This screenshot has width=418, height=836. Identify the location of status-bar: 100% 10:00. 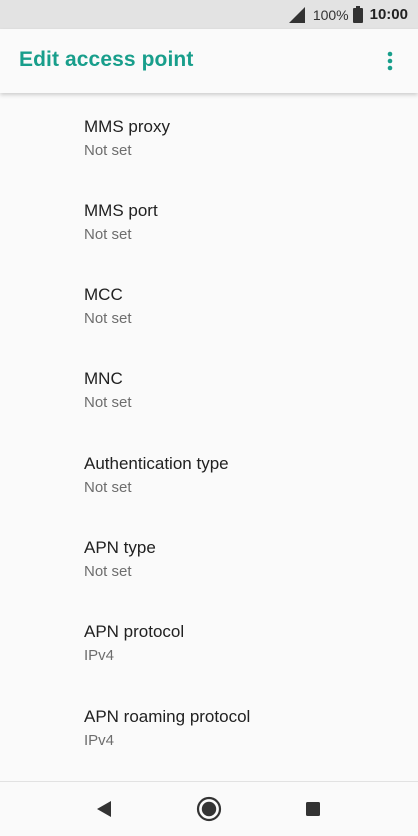
(209, 14).